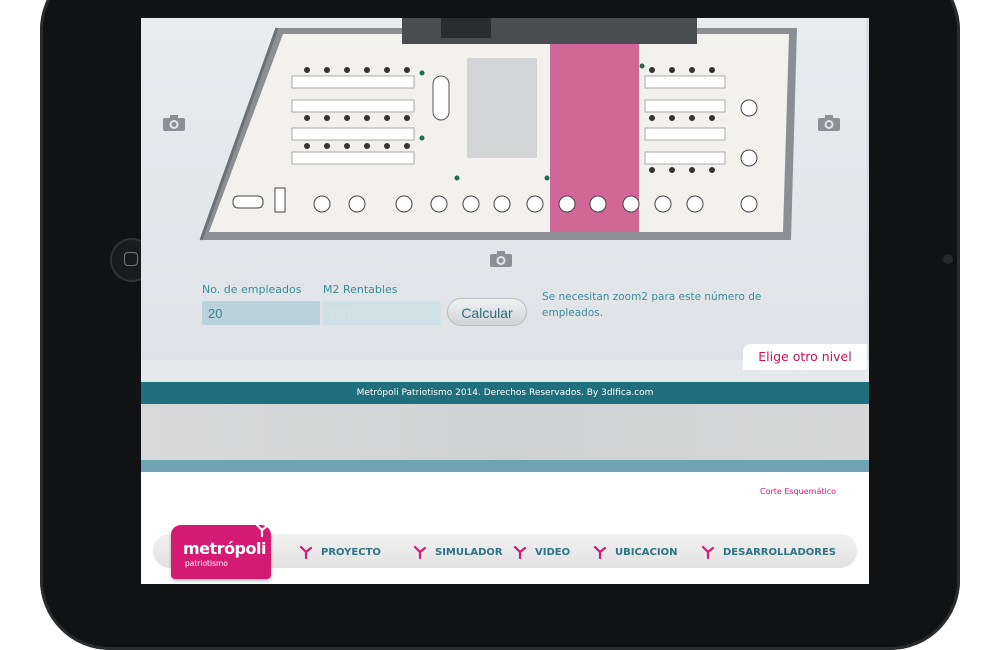 This screenshot has width=1000, height=650. Describe the element at coordinates (805, 357) in the screenshot. I see `choose-level-button: Elige otro nivel` at that location.